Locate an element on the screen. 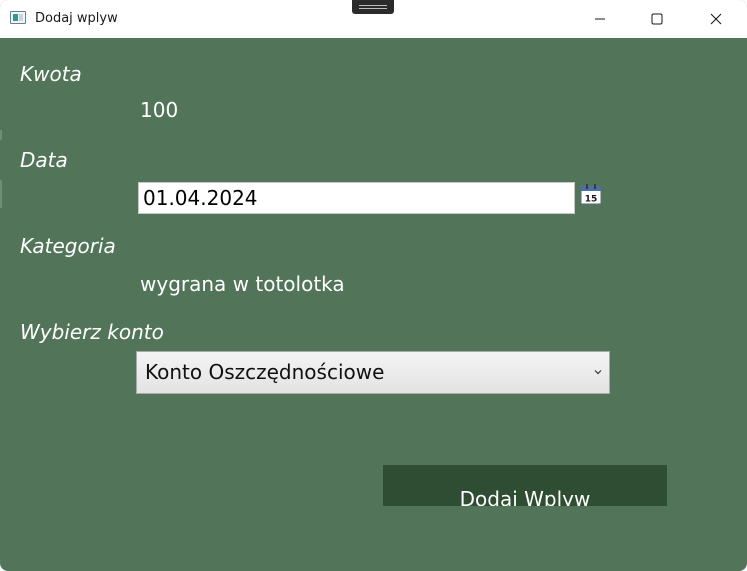 The image size is (747, 571). close-button is located at coordinates (716, 19).